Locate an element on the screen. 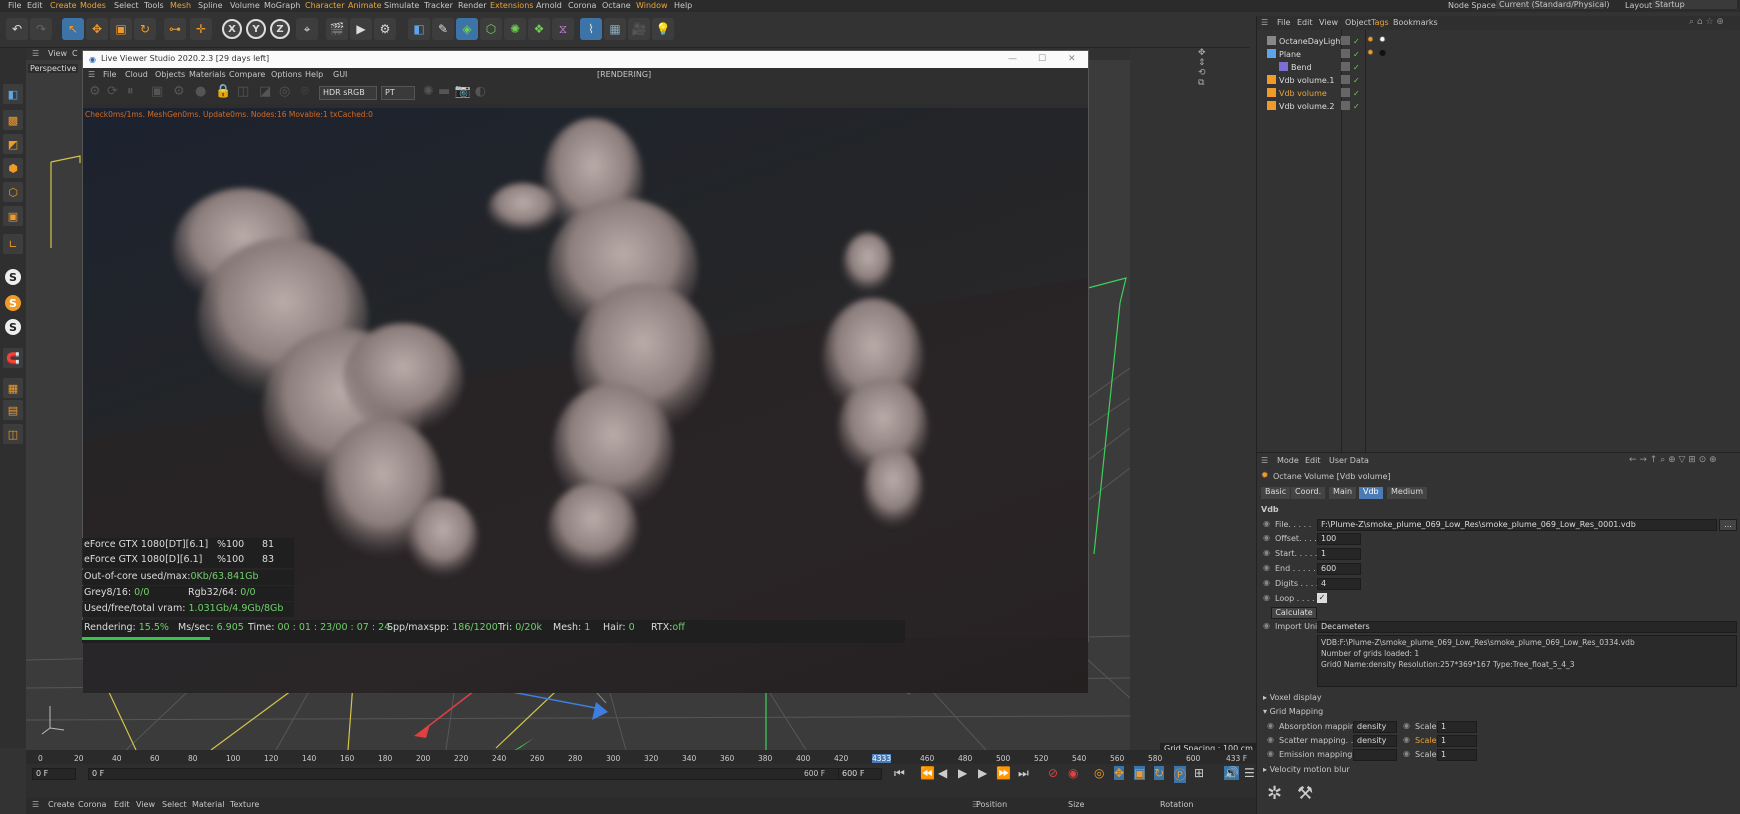 The image size is (1740, 814). om-menu-edit: Edit is located at coordinates (1305, 22).